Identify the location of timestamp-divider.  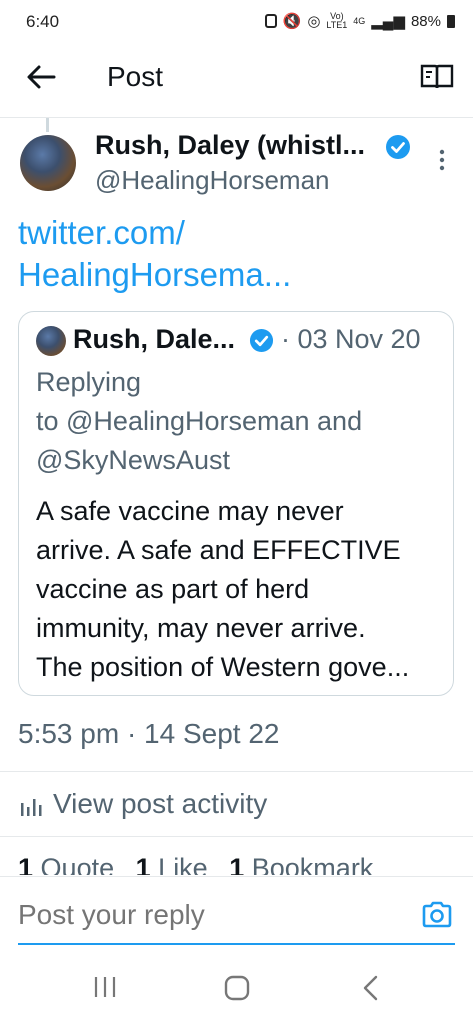
(236, 771).